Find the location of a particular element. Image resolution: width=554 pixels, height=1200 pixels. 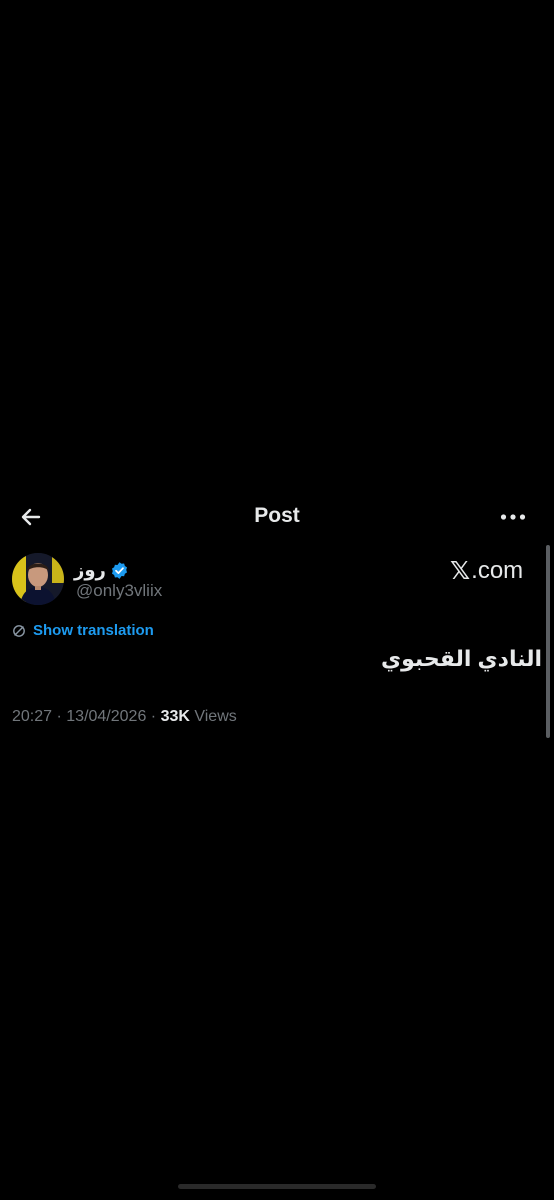

show-translation-row: Show translation is located at coordinates (83, 630).